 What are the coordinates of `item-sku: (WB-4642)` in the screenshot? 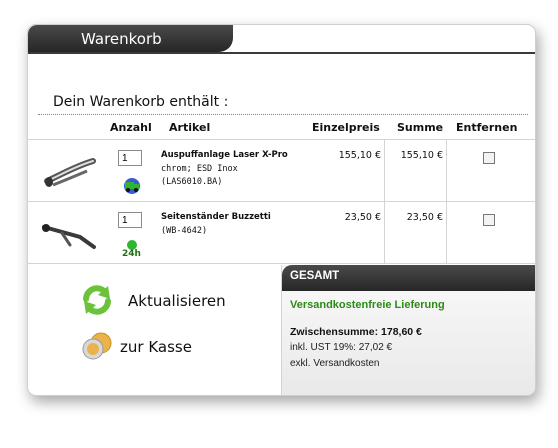 It's located at (184, 231).